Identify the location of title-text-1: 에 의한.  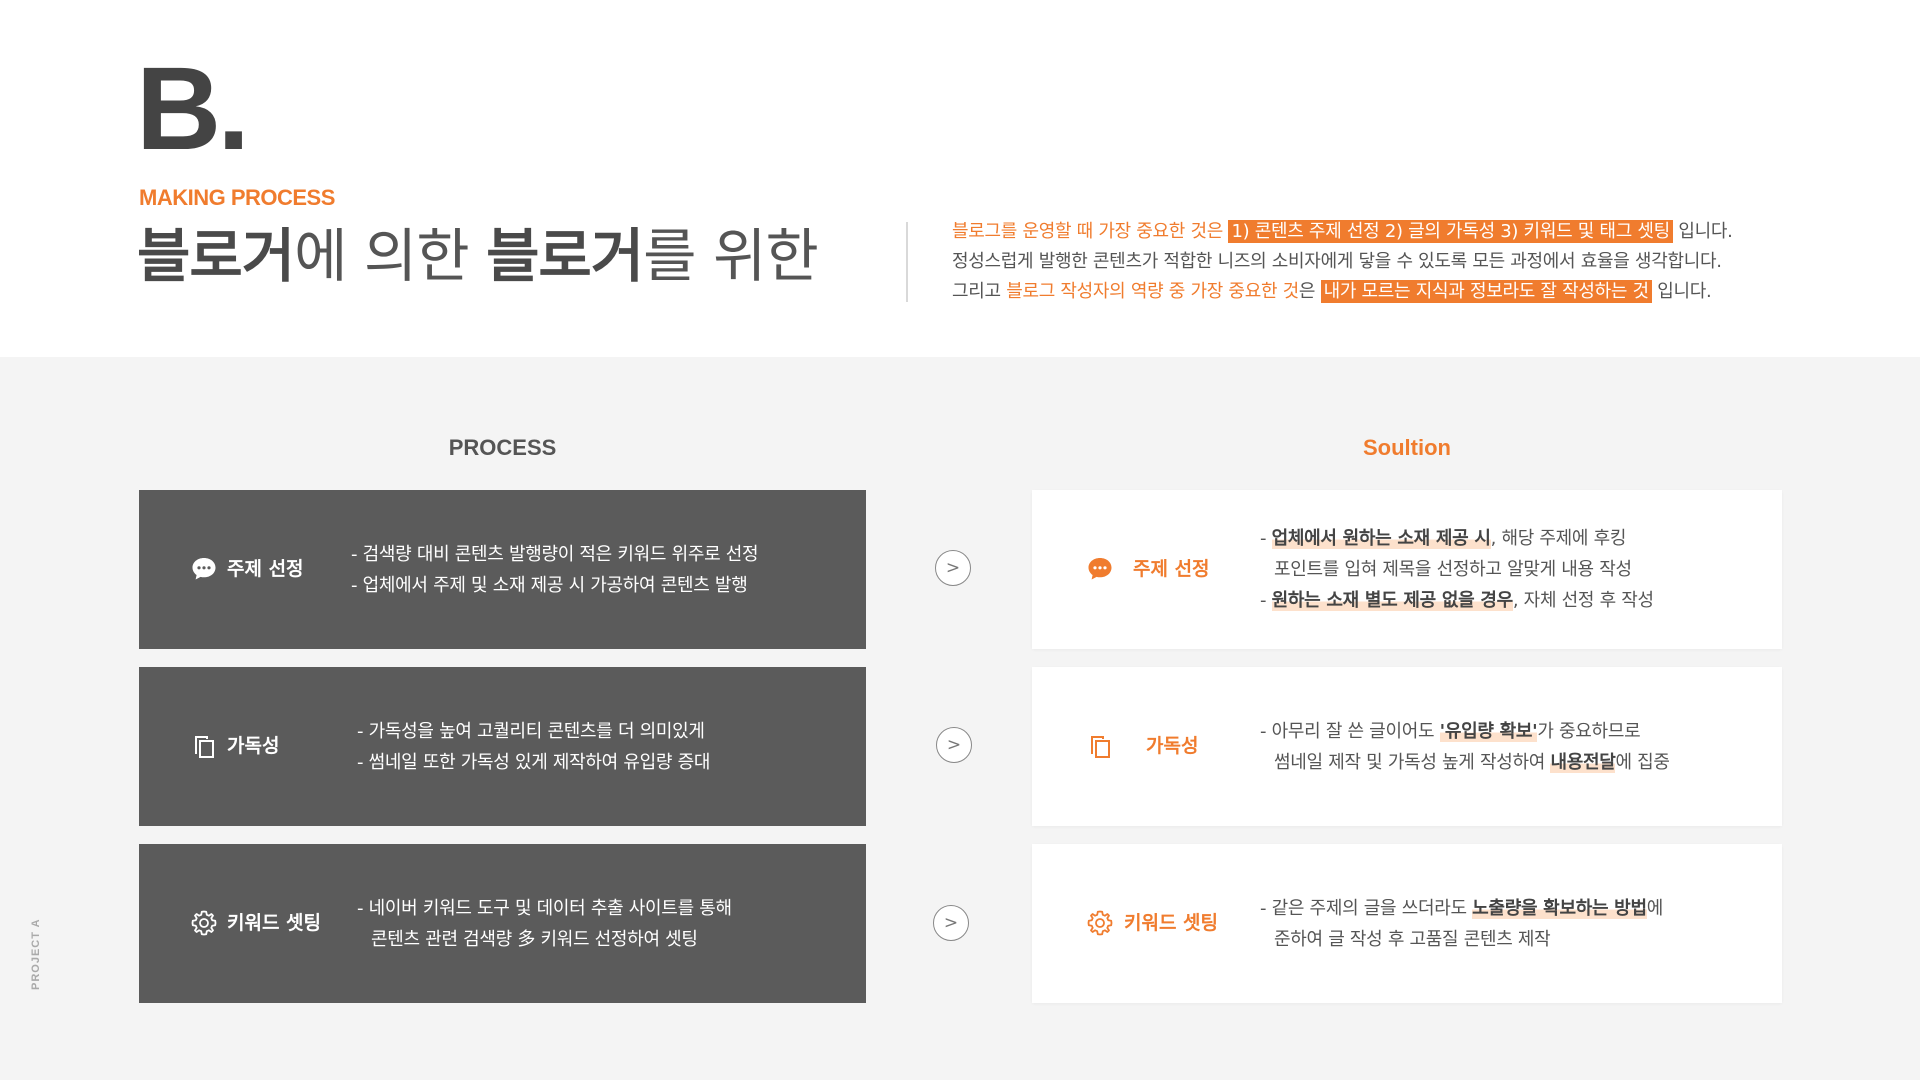
(390, 256).